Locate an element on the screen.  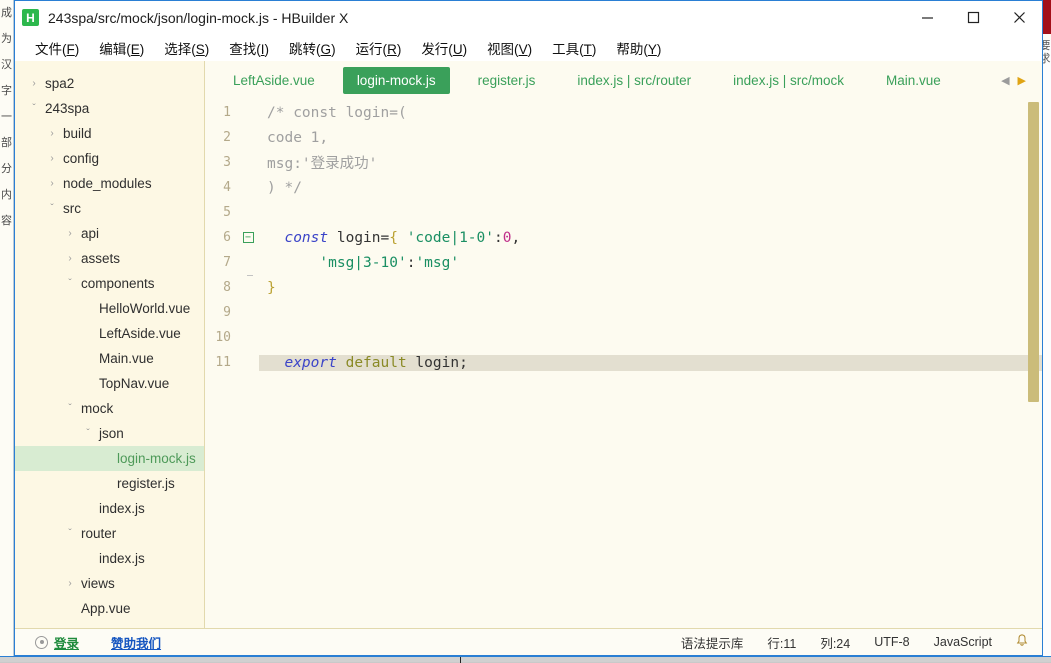
code-line: 8} is located at coordinates (623, 287).